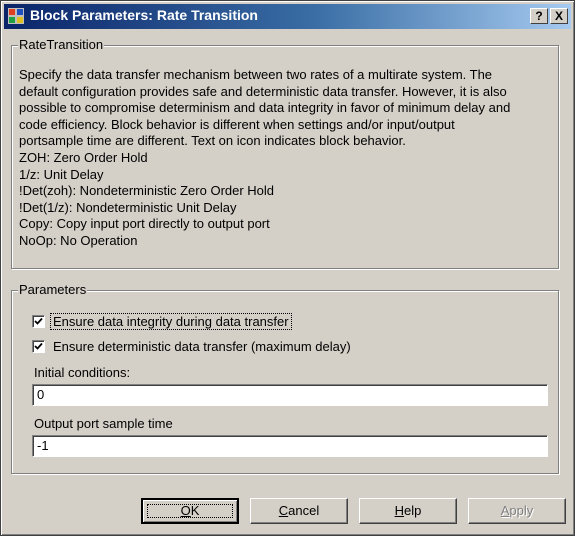  Describe the element at coordinates (78, 240) in the screenshot. I see `description-line: NoOp: No Operation` at that location.